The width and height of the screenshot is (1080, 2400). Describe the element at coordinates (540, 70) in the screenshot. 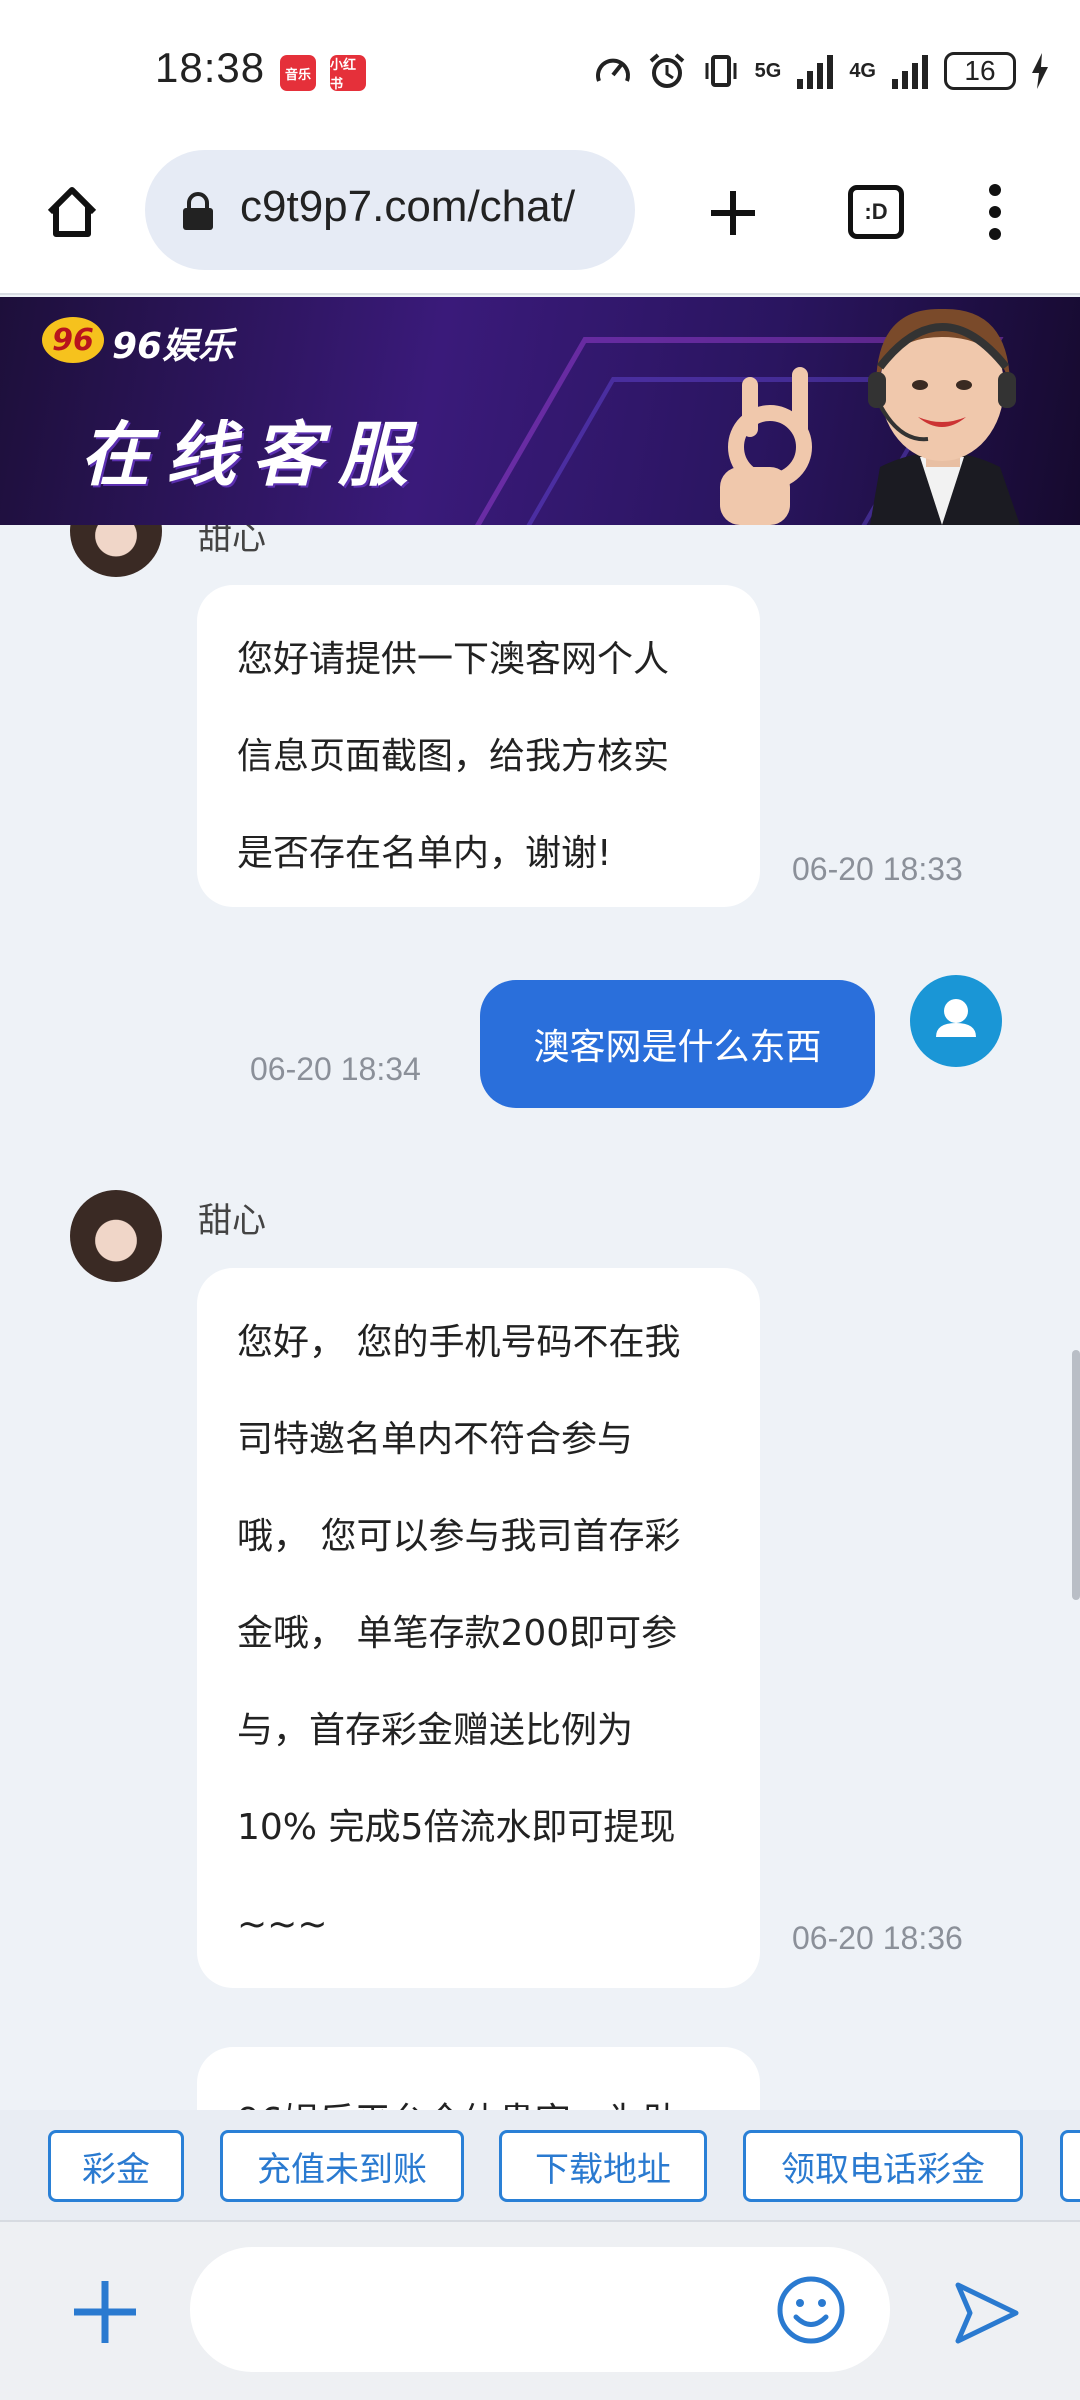

I see `status-bar: 18:38 音乐 小红书 5G 4G 16` at that location.